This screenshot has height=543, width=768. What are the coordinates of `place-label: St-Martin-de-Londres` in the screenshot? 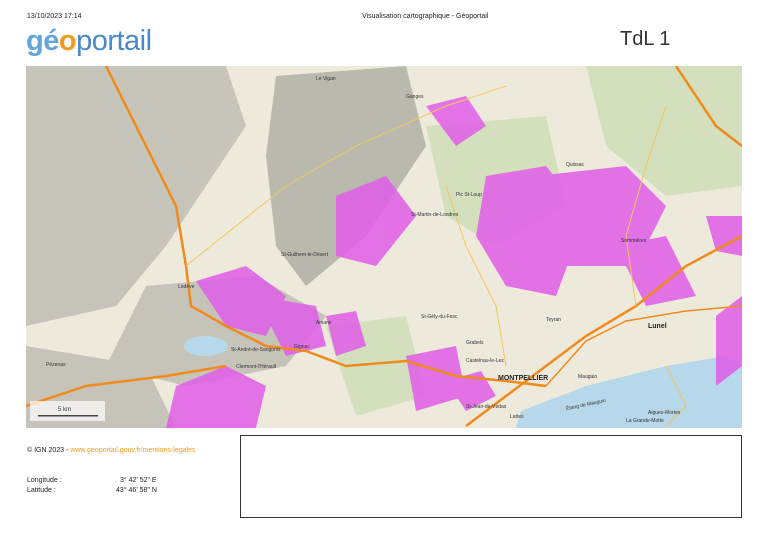 It's located at (435, 215).